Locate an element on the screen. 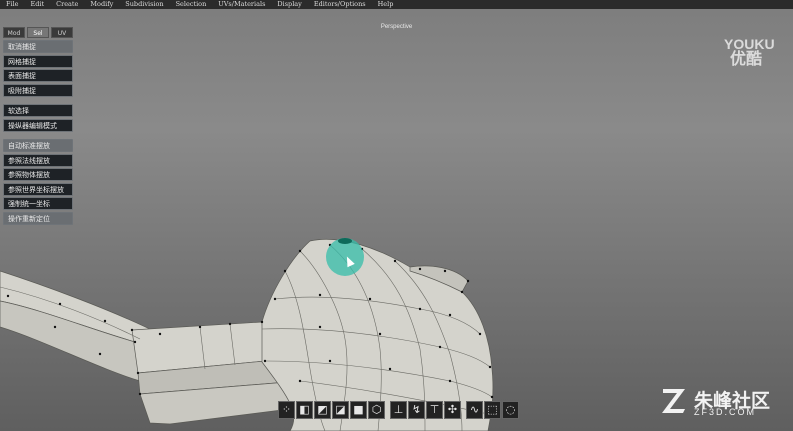  youku-watermark: YOUKU 优酷 is located at coordinates (749, 52).